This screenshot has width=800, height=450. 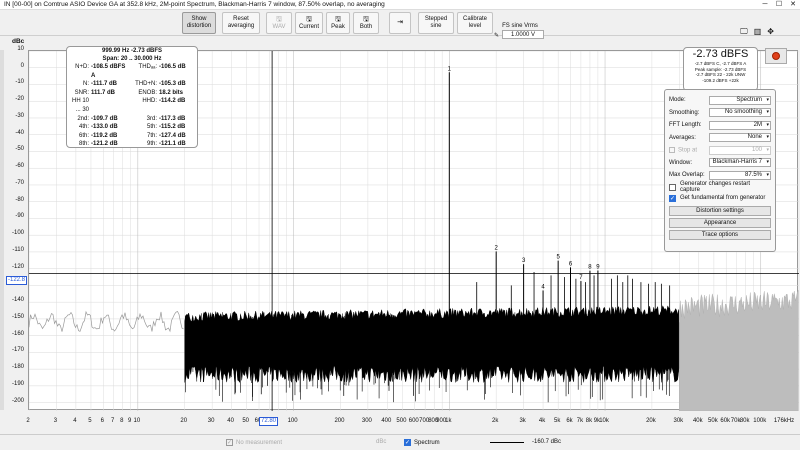 What do you see at coordinates (697, 421) in the screenshot?
I see `x-tick-label: 40k` at bounding box center [697, 421].